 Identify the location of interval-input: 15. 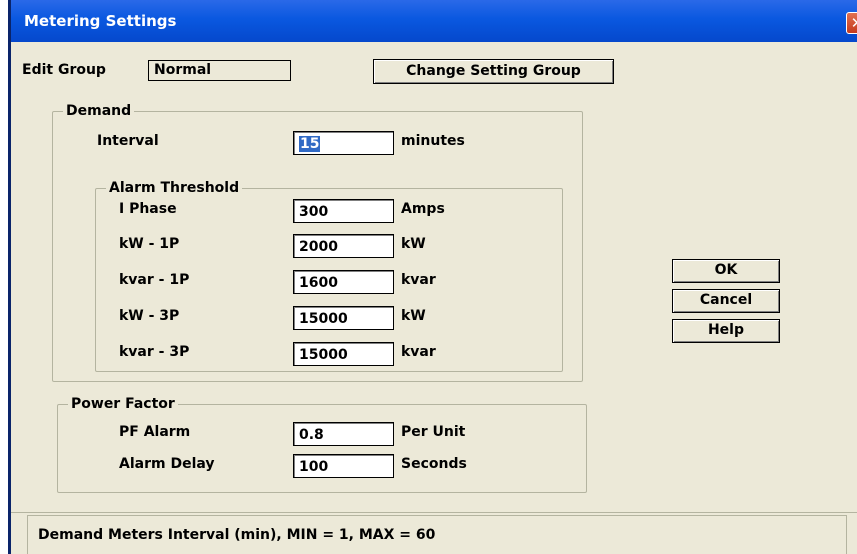
(343, 143).